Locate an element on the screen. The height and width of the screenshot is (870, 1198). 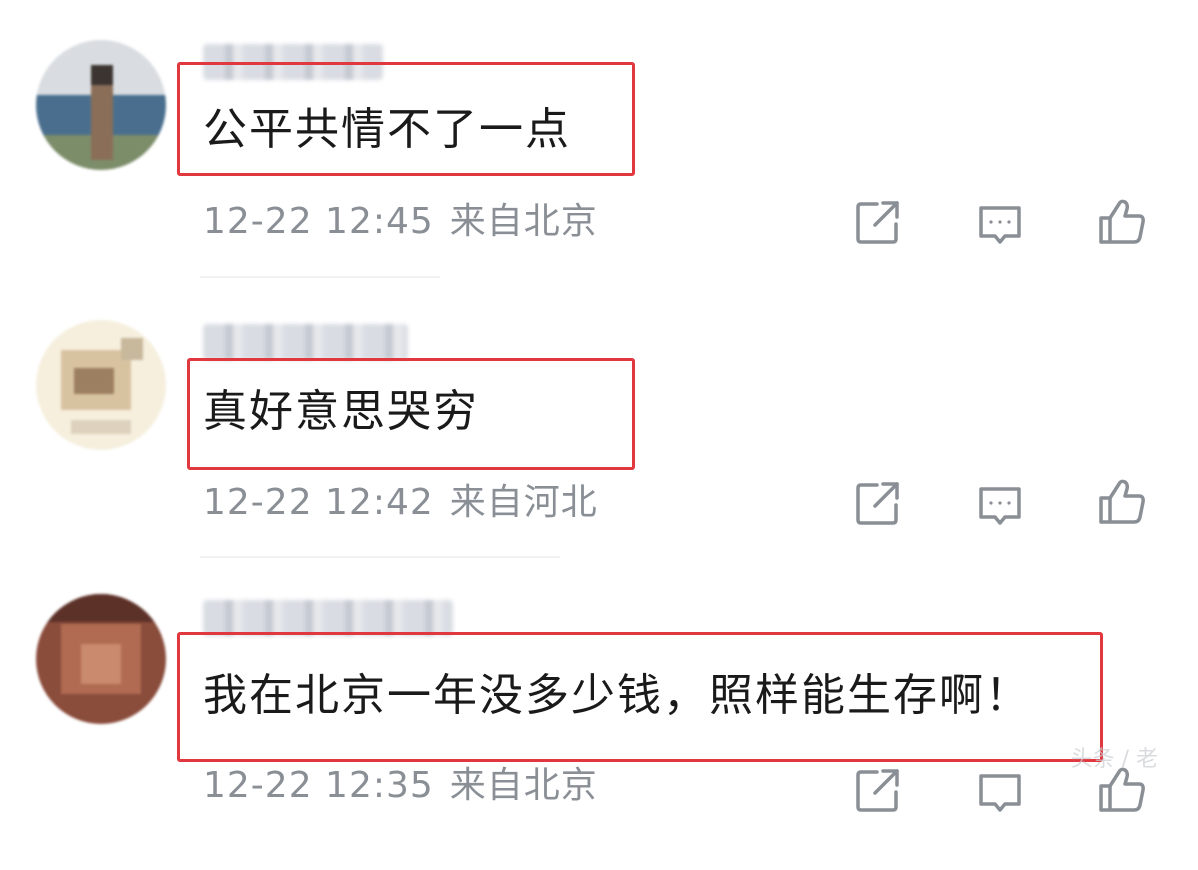
timestamp: 12-22 12:42 is located at coordinates (318, 502).